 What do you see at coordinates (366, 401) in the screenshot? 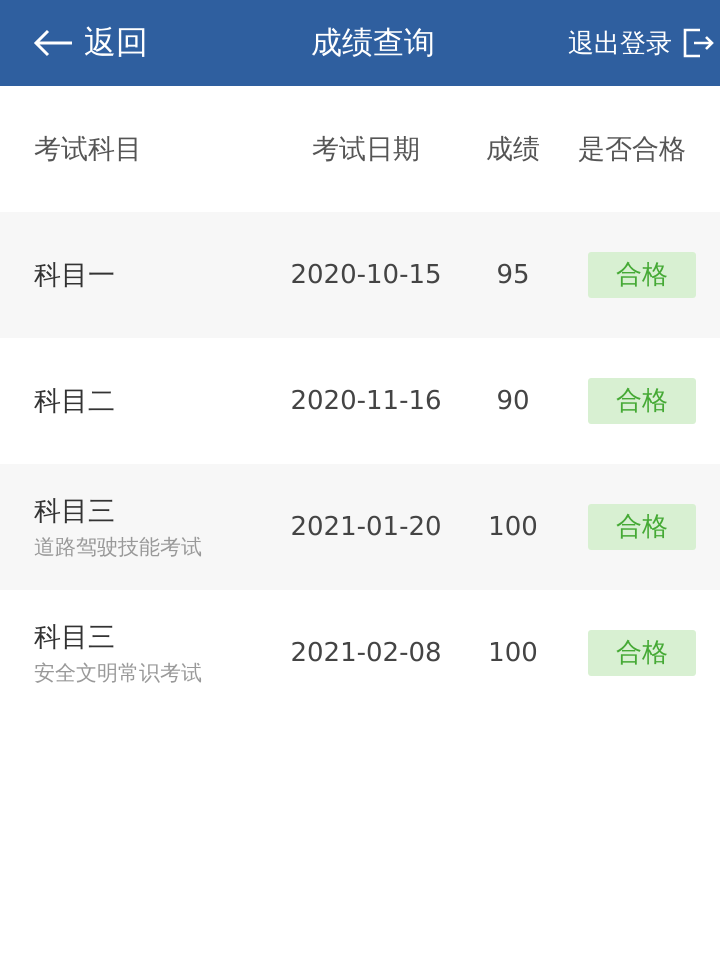
I see `exam-date: 2020-11-16` at bounding box center [366, 401].